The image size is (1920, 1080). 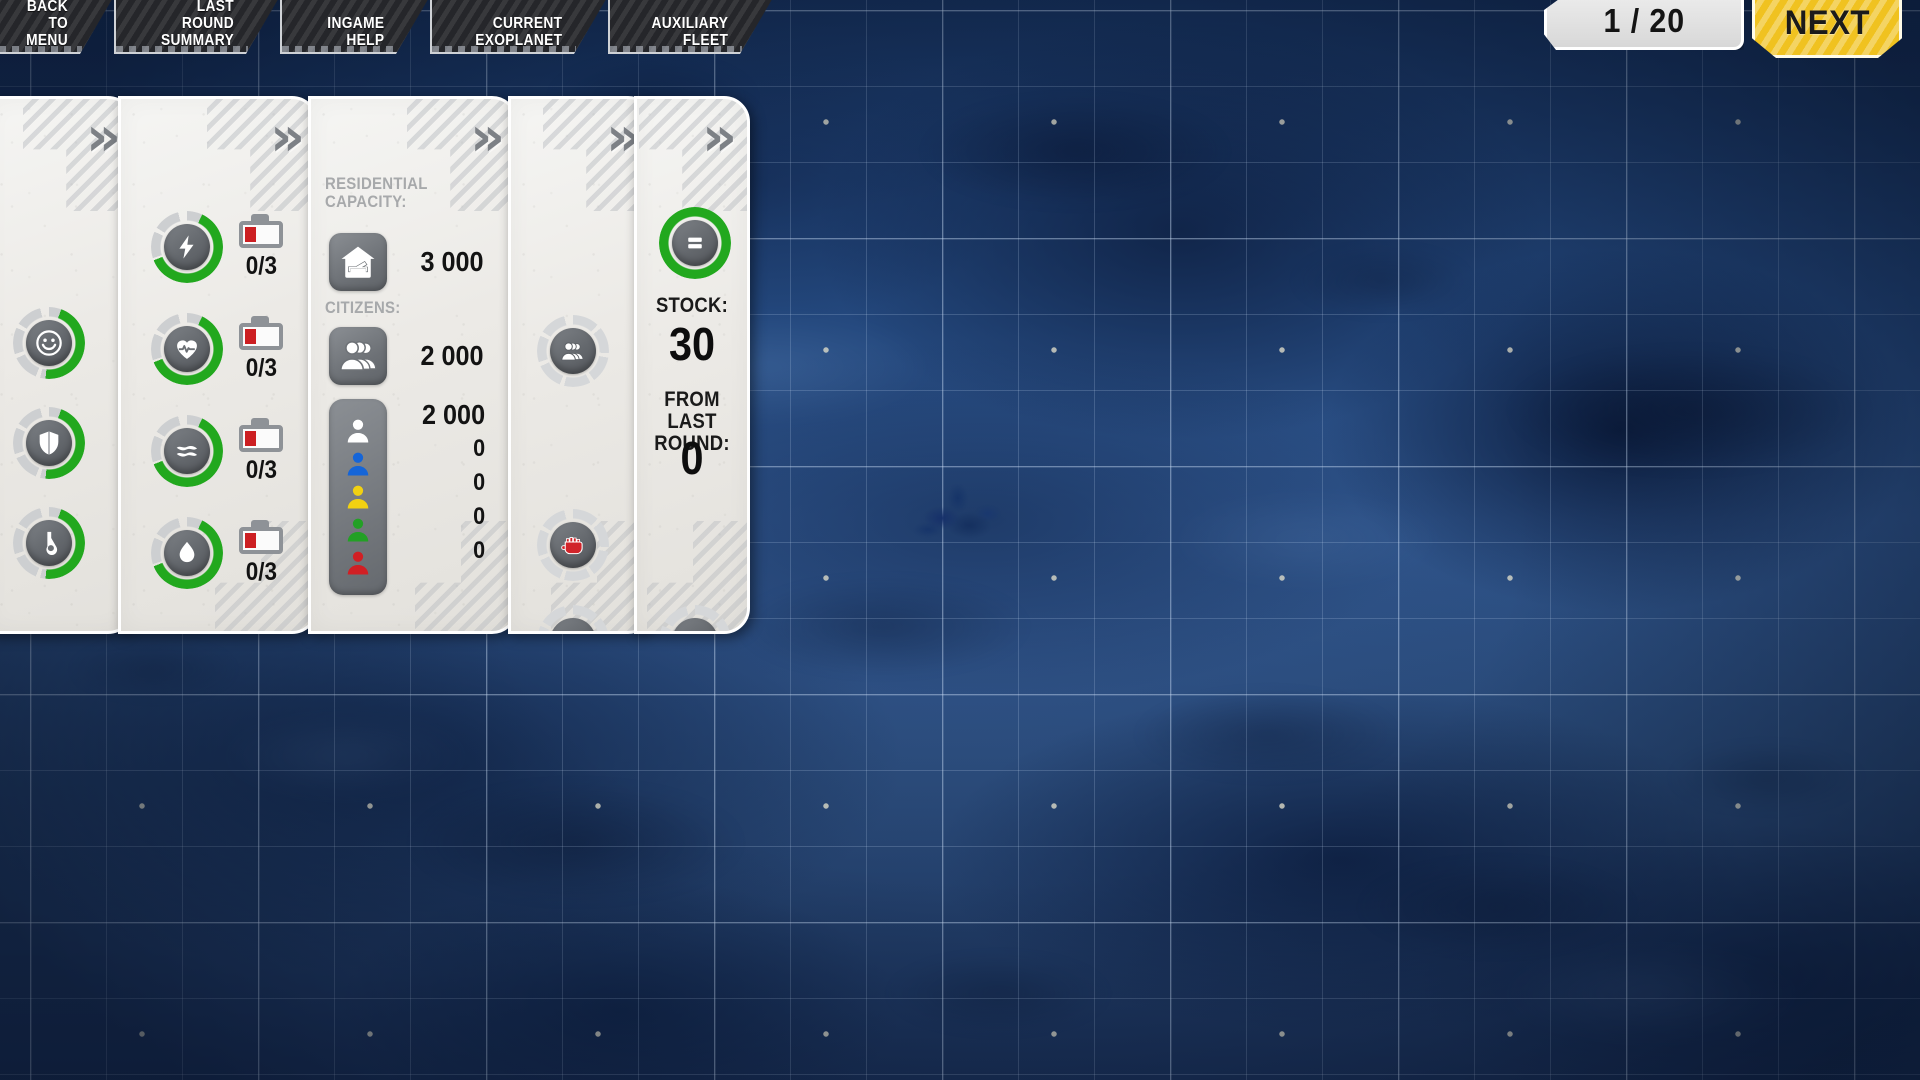 What do you see at coordinates (487, 137) in the screenshot?
I see `population-panel-expand-chevron: »` at bounding box center [487, 137].